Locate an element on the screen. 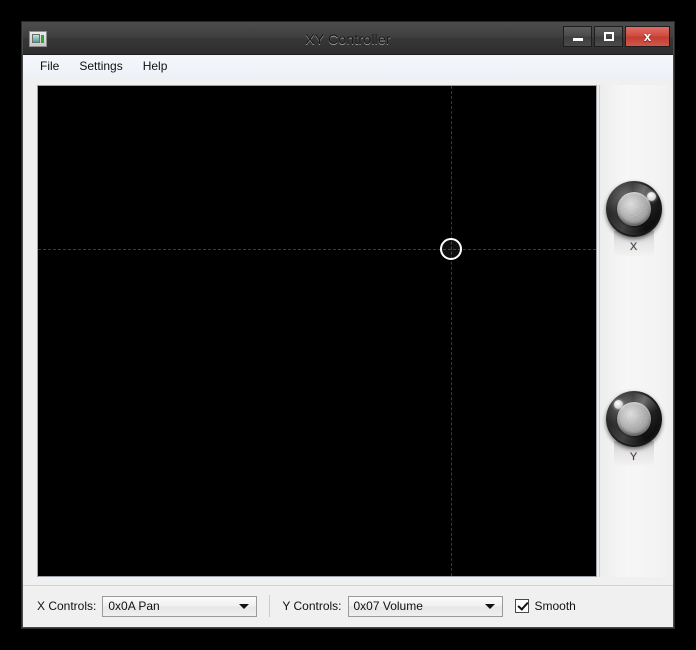 The height and width of the screenshot is (650, 696). menu-item-file: File is located at coordinates (49, 66).